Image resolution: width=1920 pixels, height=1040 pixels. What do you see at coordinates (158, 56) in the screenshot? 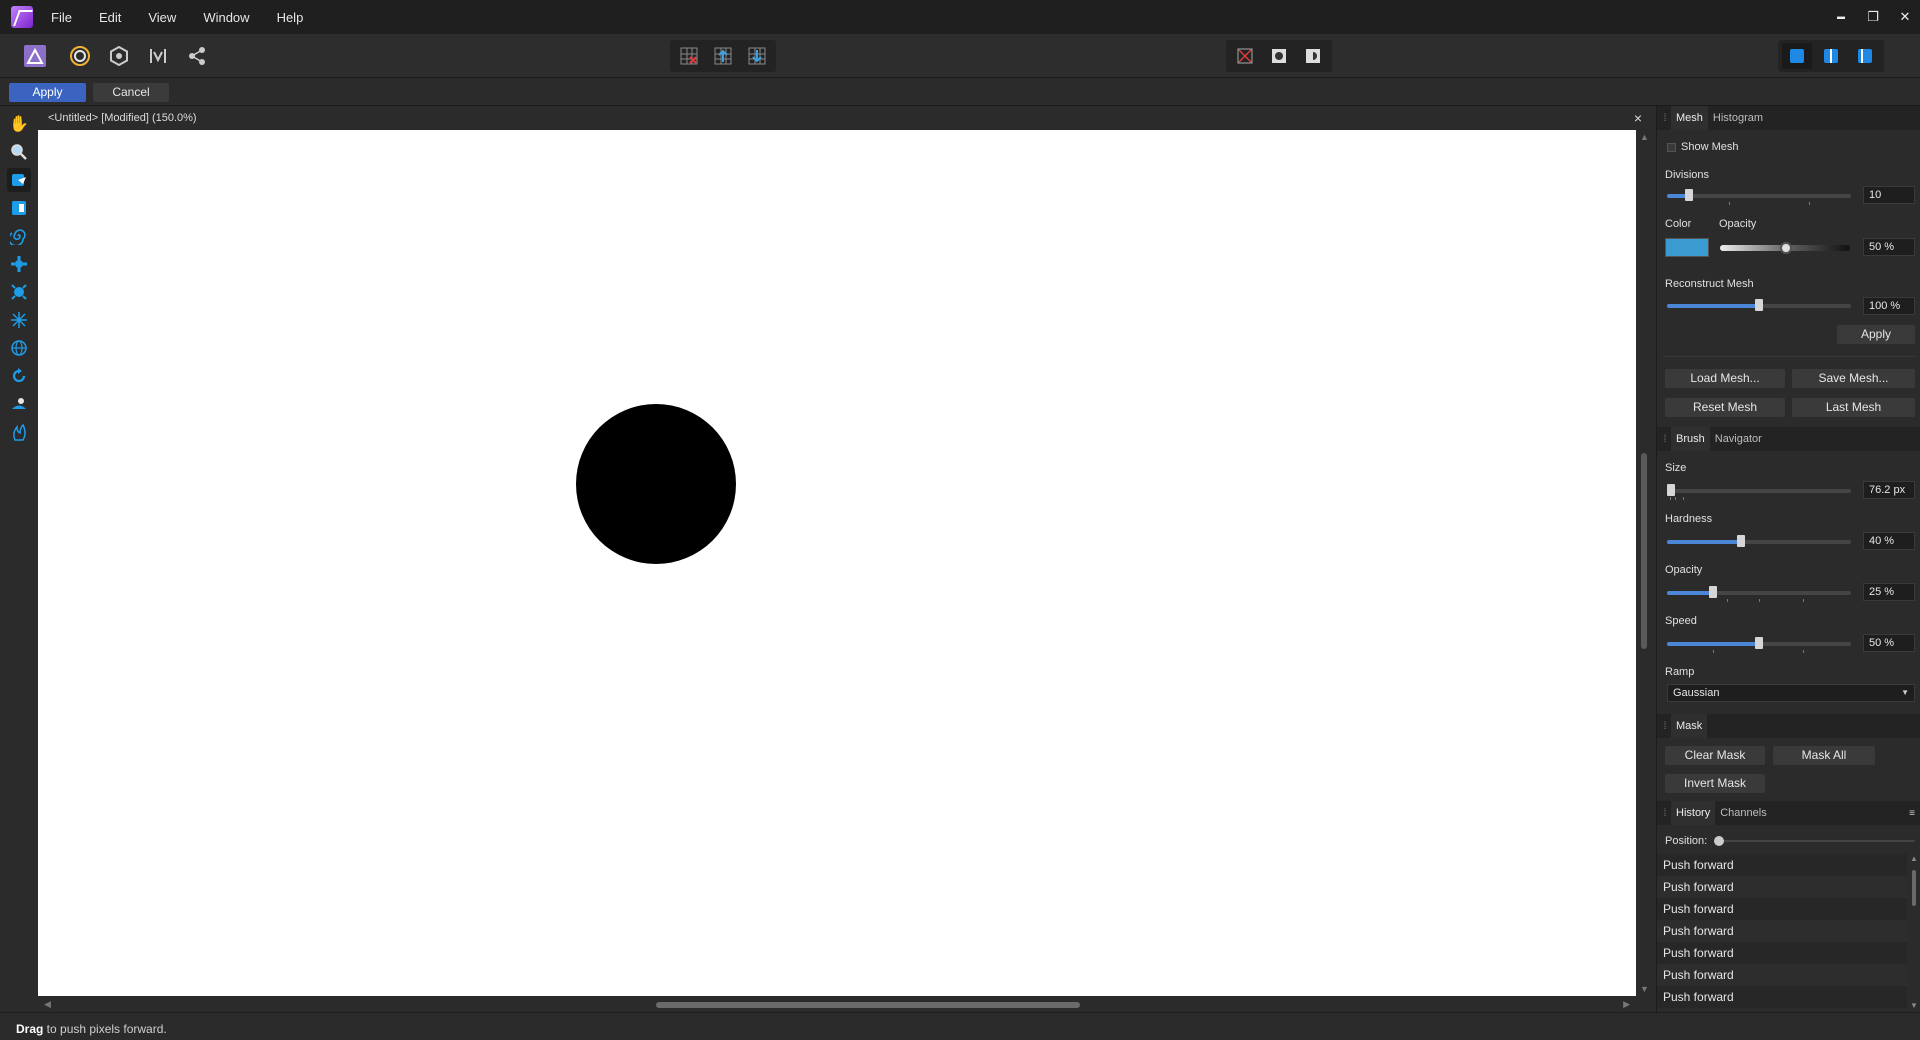
I see `tone-mapping-persona-button` at bounding box center [158, 56].